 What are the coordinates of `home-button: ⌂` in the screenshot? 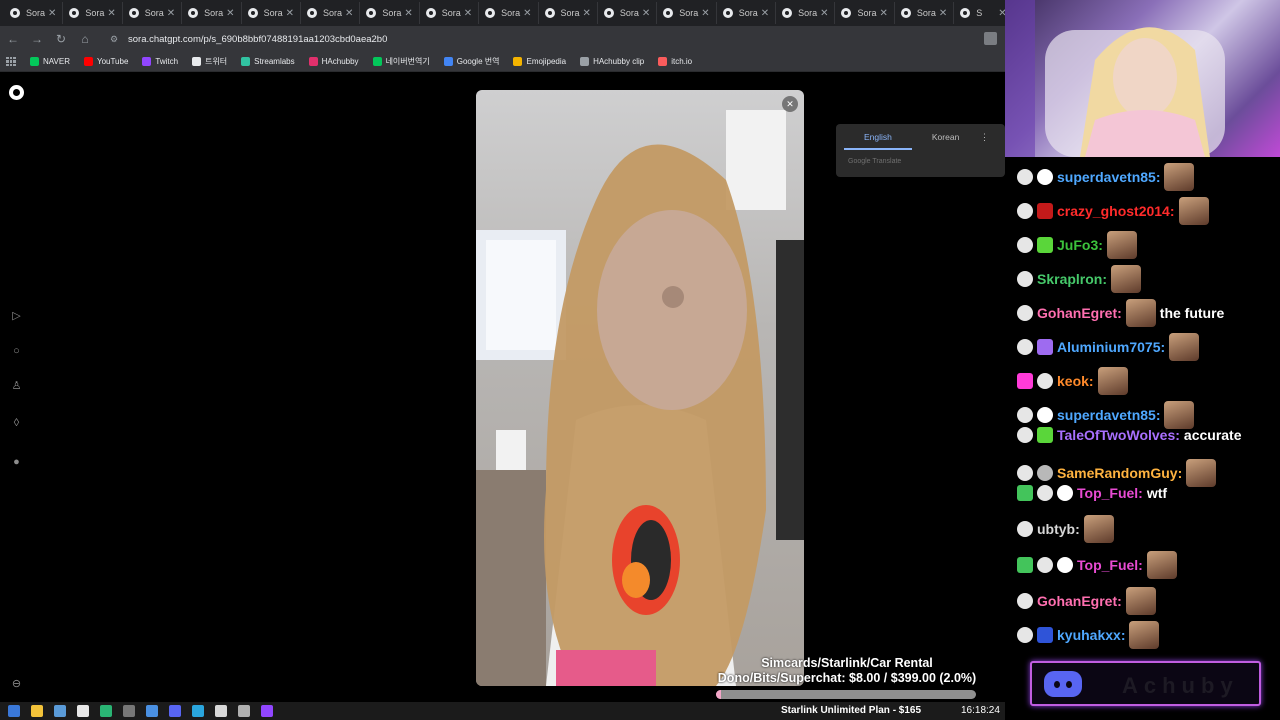 It's located at (85, 39).